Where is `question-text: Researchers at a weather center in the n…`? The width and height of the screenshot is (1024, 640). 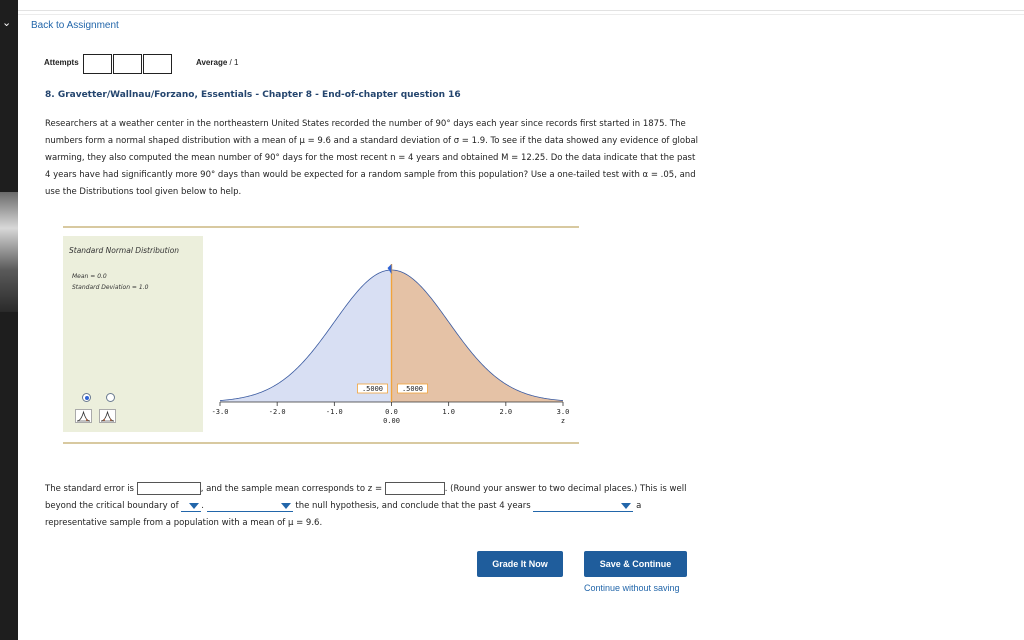 question-text: Researchers at a weather center in the n… is located at coordinates (372, 158).